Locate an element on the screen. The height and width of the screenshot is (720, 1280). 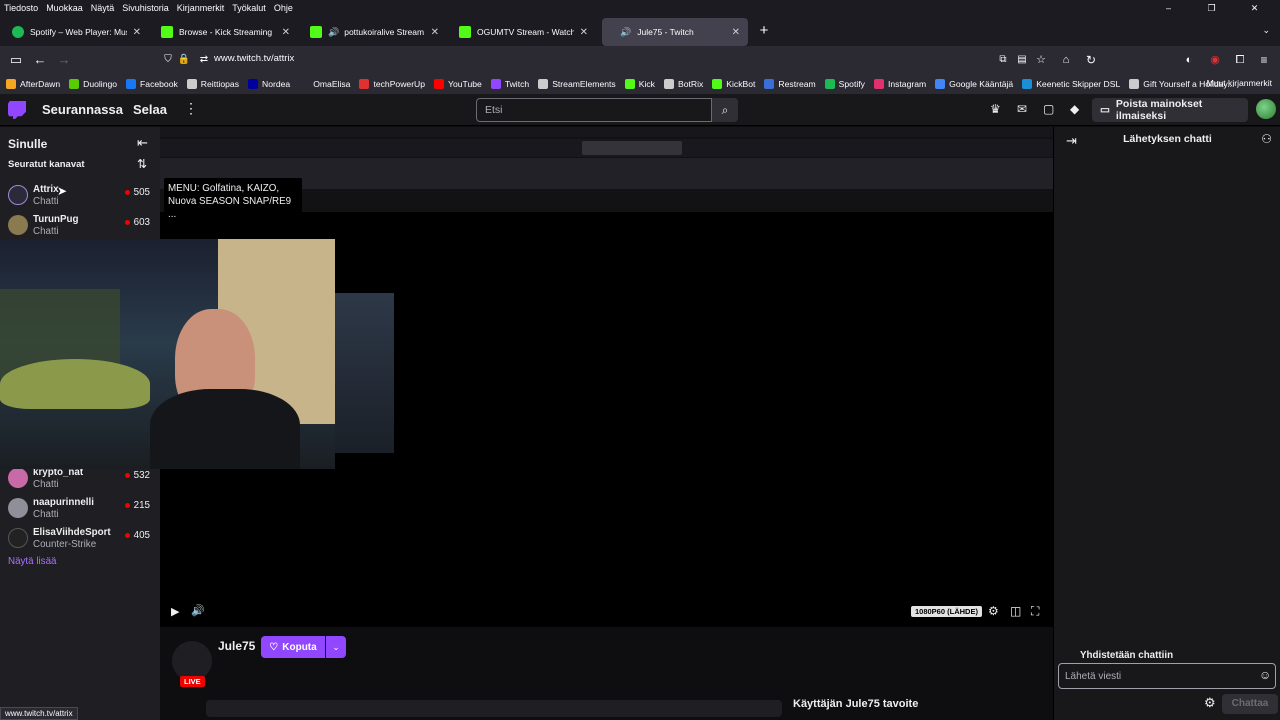
goal-title: Käyttäjän Jule75 tavoite is located at coordinates (856, 704).